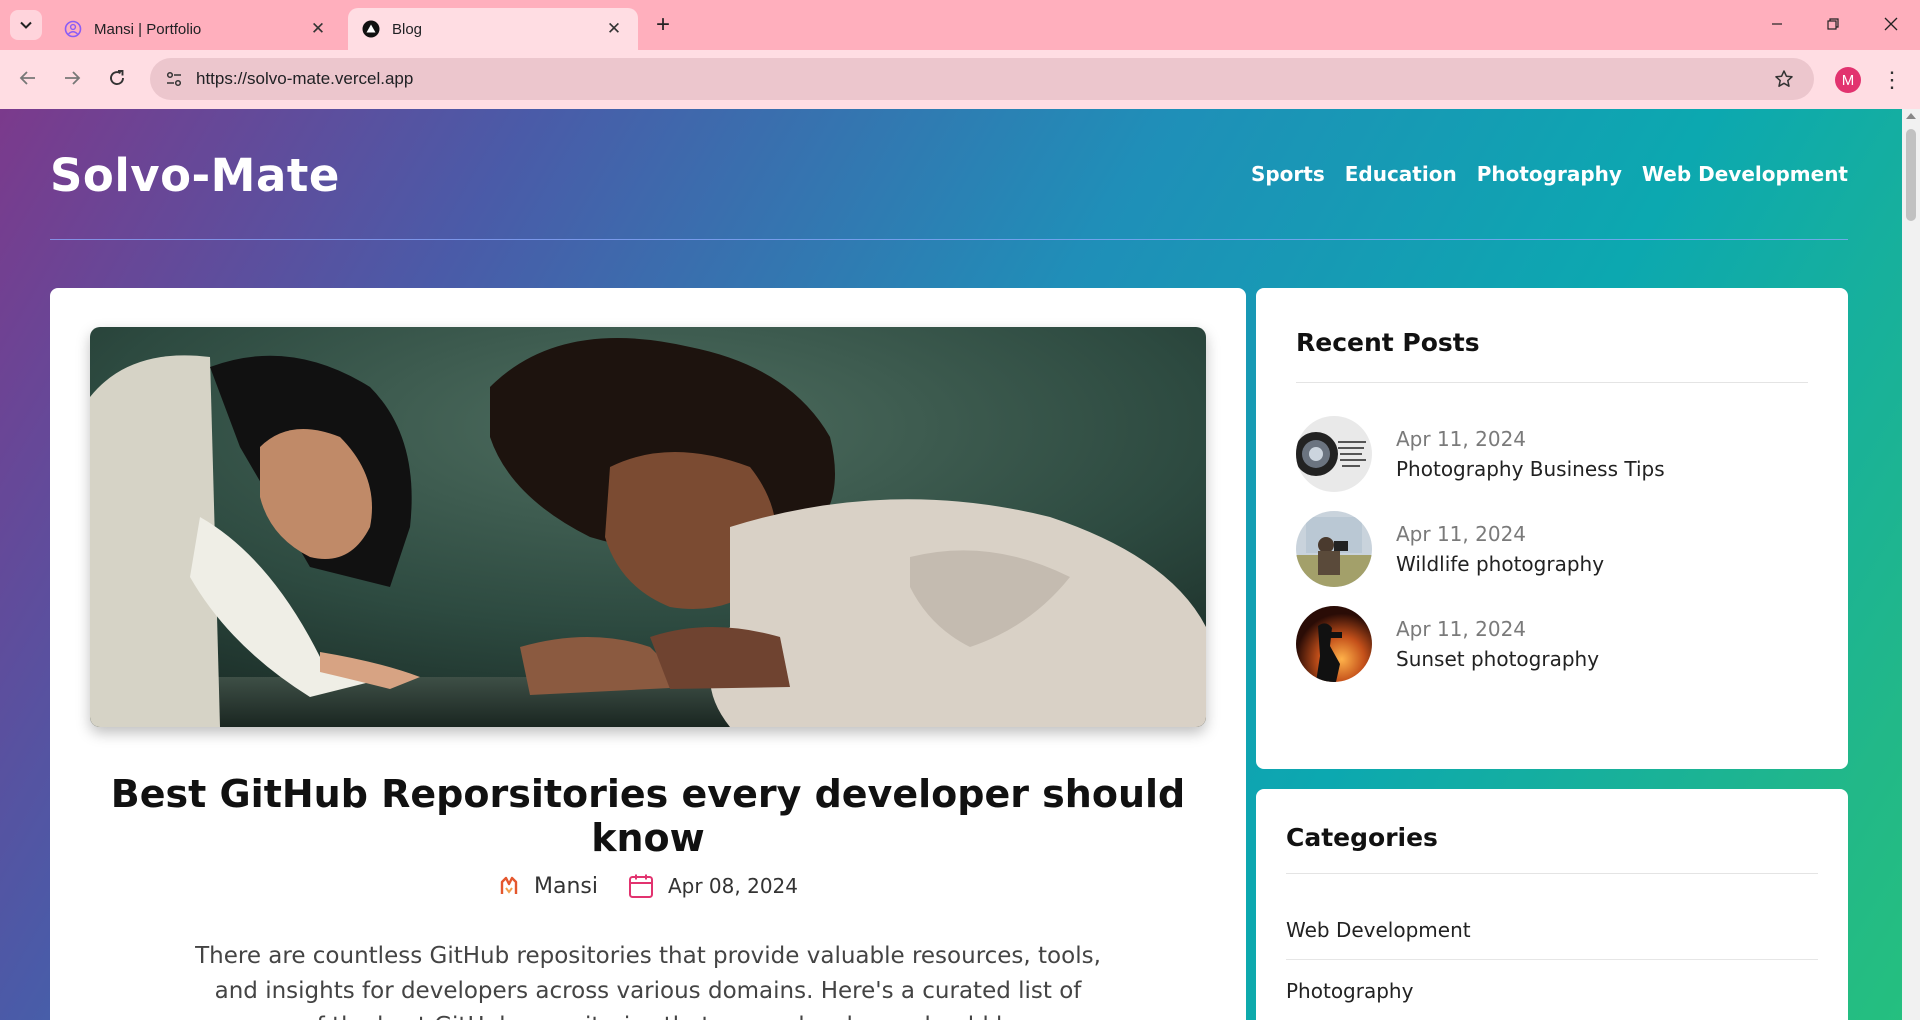 Image resolution: width=1920 pixels, height=1020 pixels. I want to click on arrow-left-icon, so click(27, 78).